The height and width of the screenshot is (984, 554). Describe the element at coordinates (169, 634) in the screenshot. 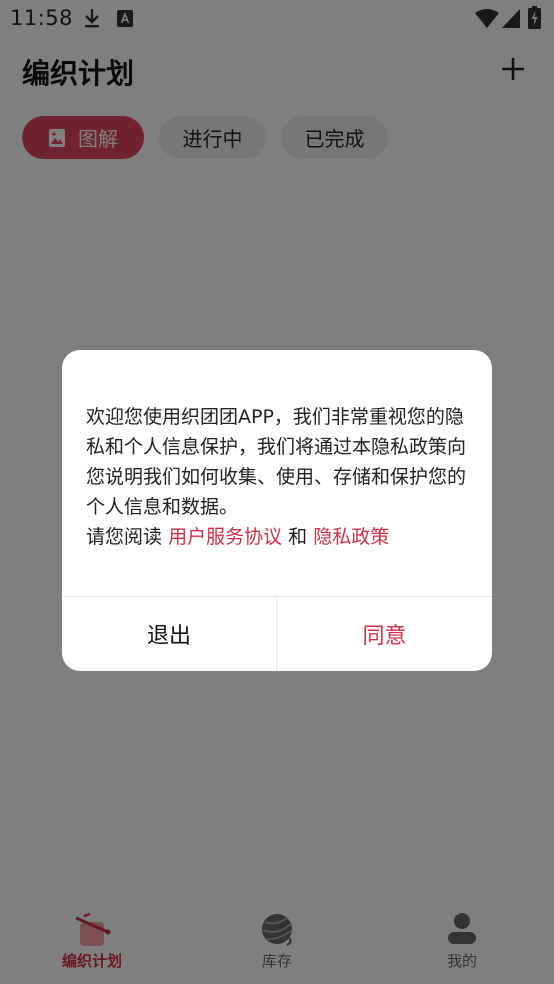

I see `exit-button: 退出` at that location.